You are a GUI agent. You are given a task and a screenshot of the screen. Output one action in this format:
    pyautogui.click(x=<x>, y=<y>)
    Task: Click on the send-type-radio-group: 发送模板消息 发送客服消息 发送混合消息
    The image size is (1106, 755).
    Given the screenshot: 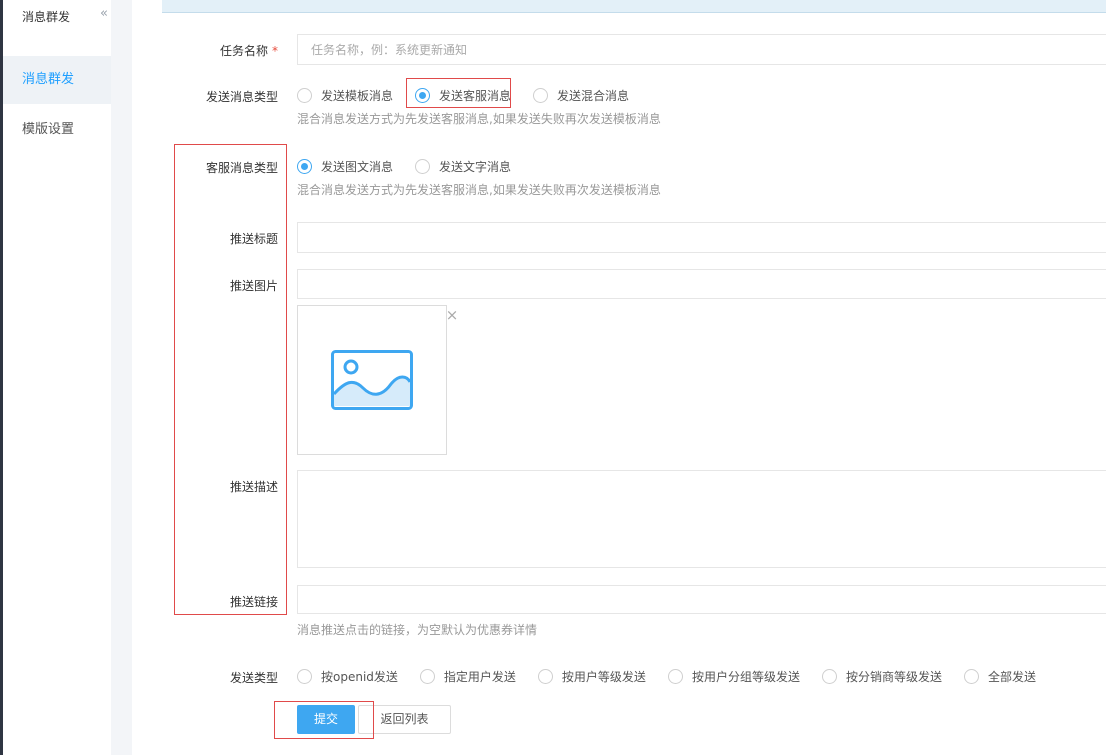 What is the action you would take?
    pyautogui.click(x=474, y=95)
    